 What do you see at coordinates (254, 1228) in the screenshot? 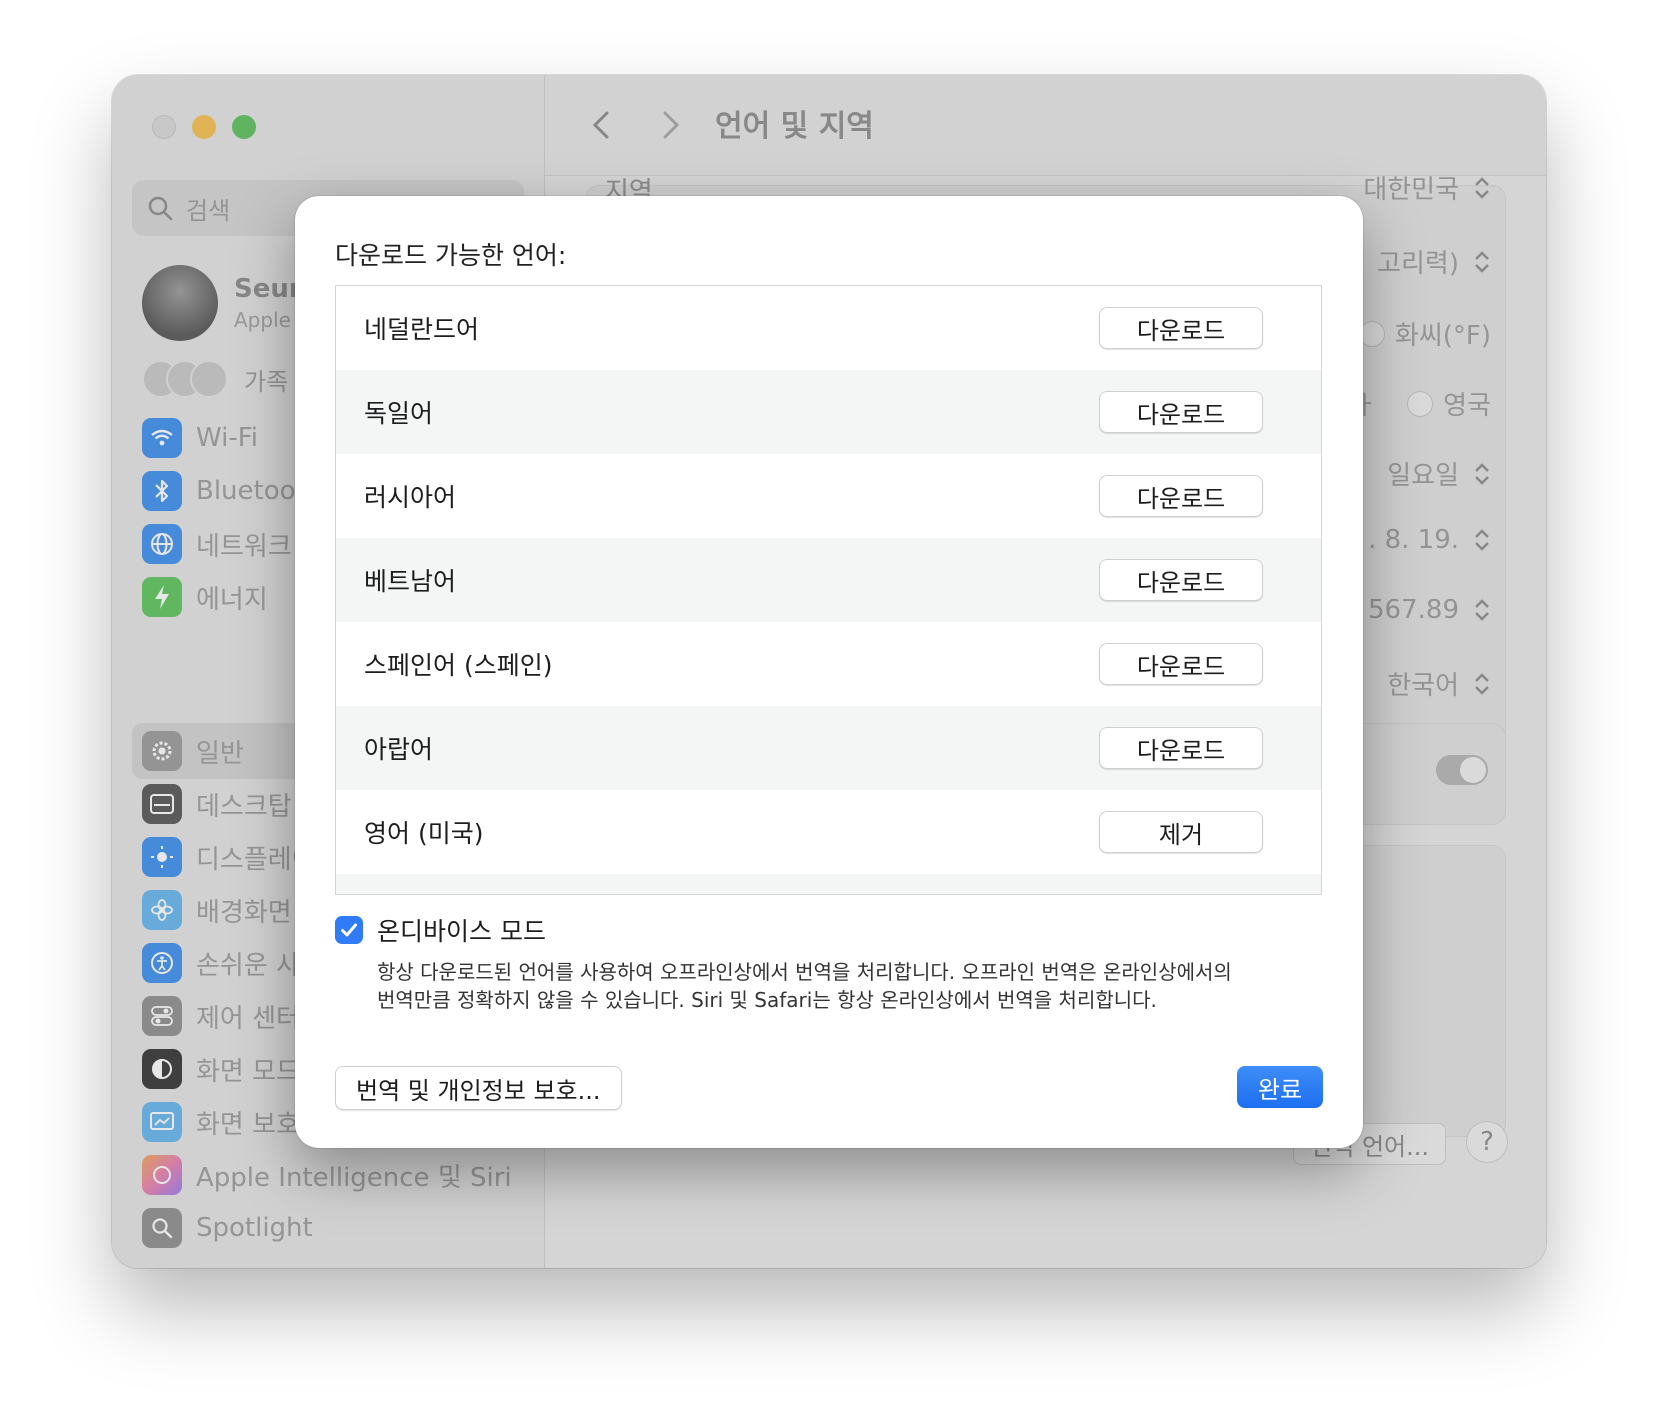
I see `sidebar-item-label: Spotlight` at bounding box center [254, 1228].